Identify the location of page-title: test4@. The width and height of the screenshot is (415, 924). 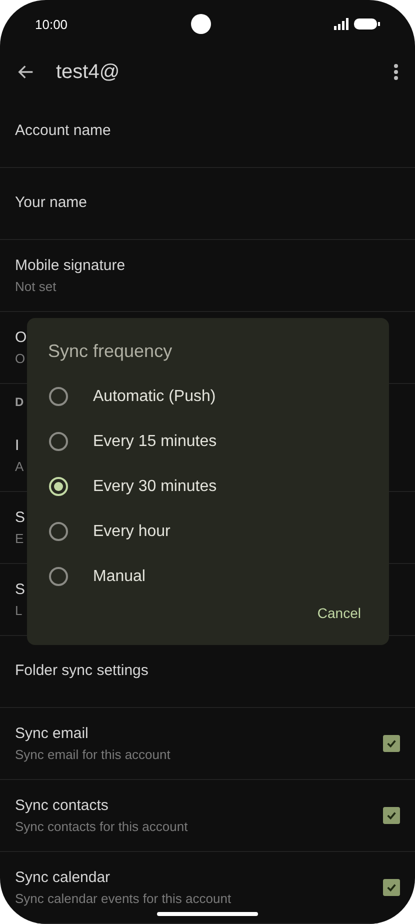
(88, 73).